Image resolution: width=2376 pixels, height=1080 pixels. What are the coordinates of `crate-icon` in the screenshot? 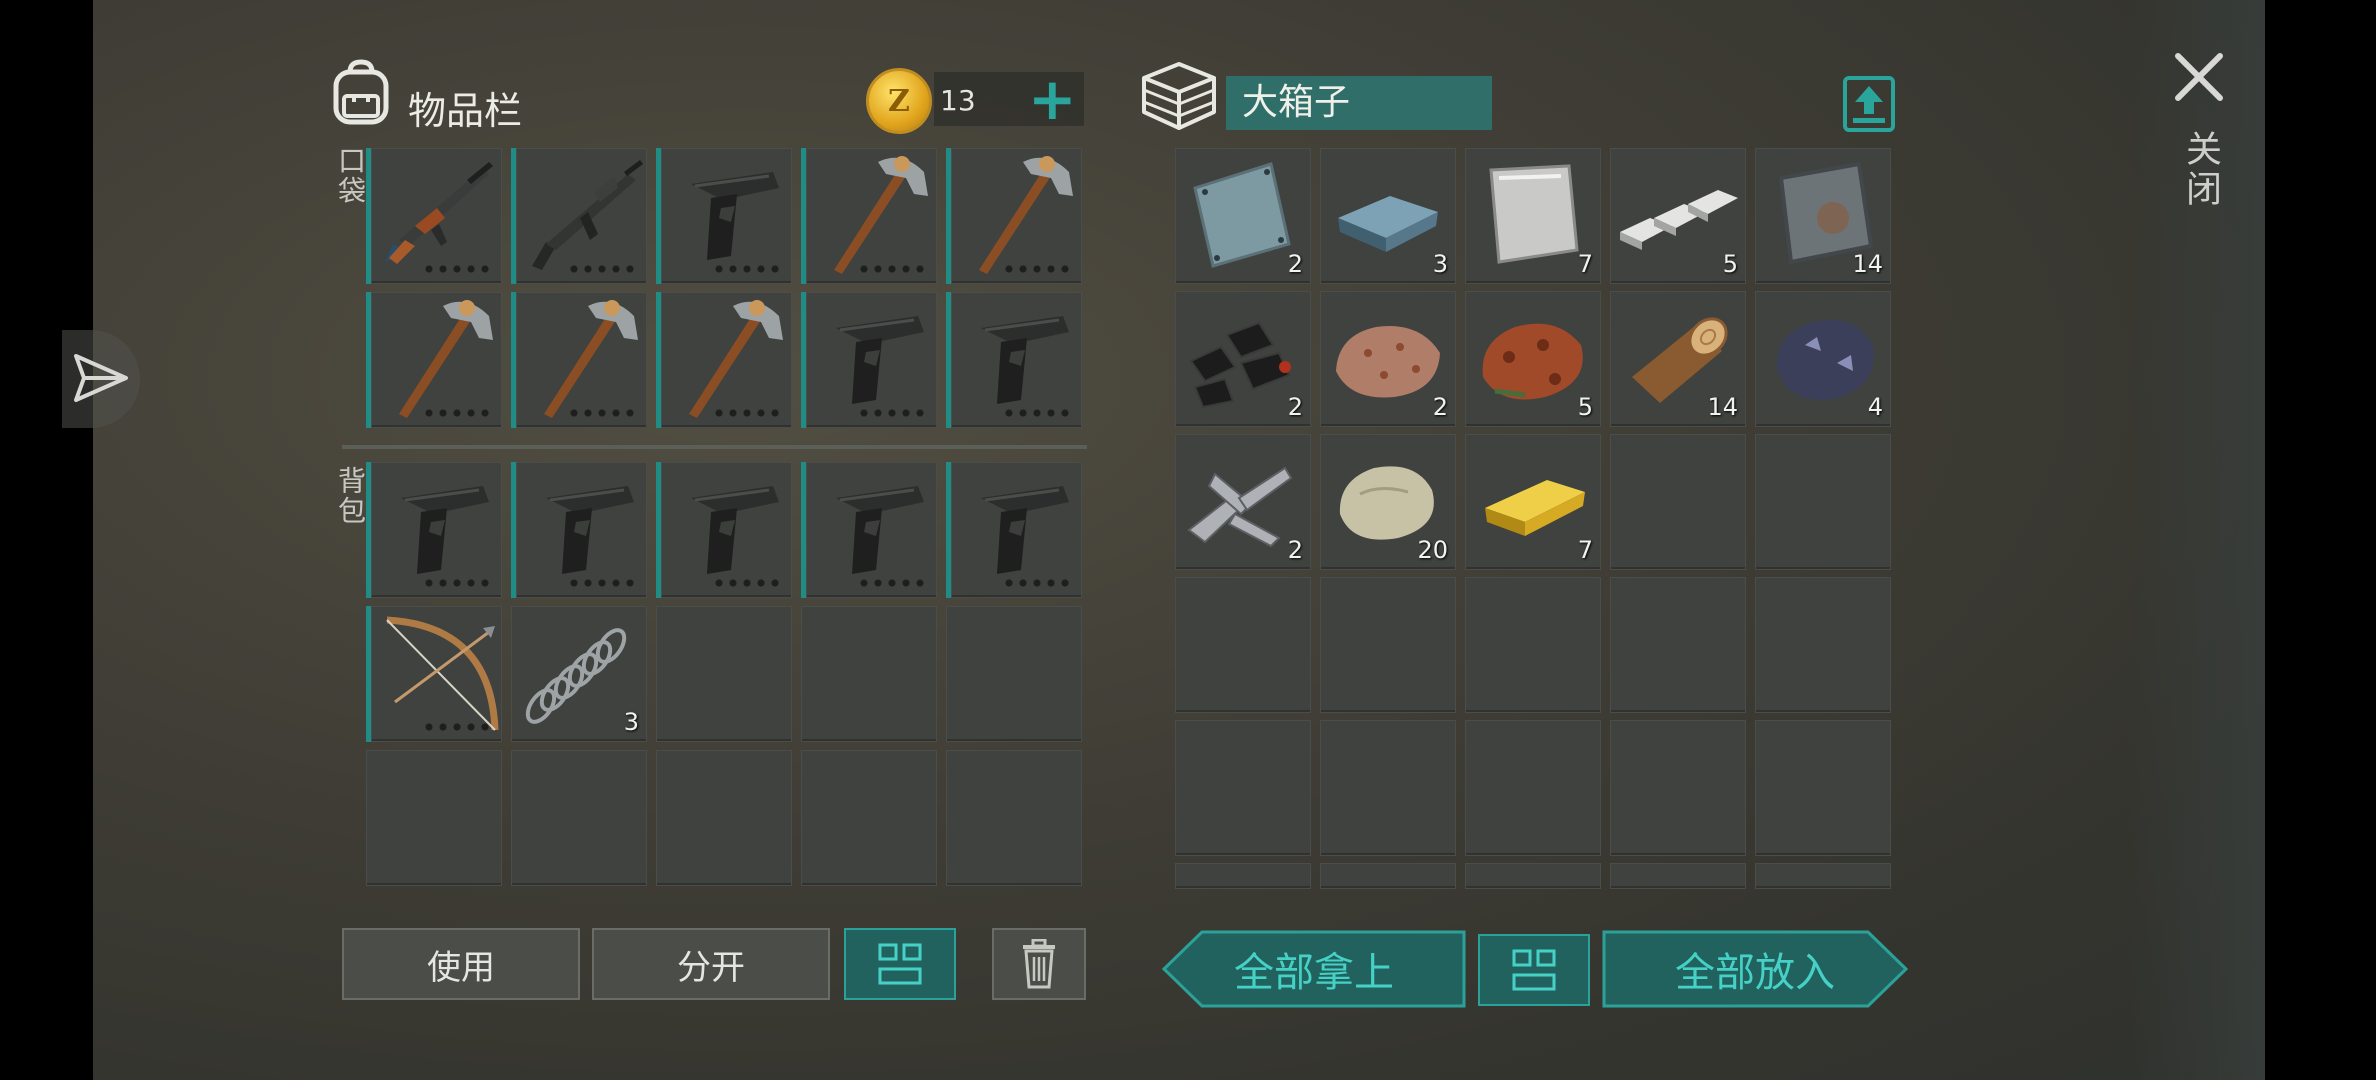 It's located at (1179, 96).